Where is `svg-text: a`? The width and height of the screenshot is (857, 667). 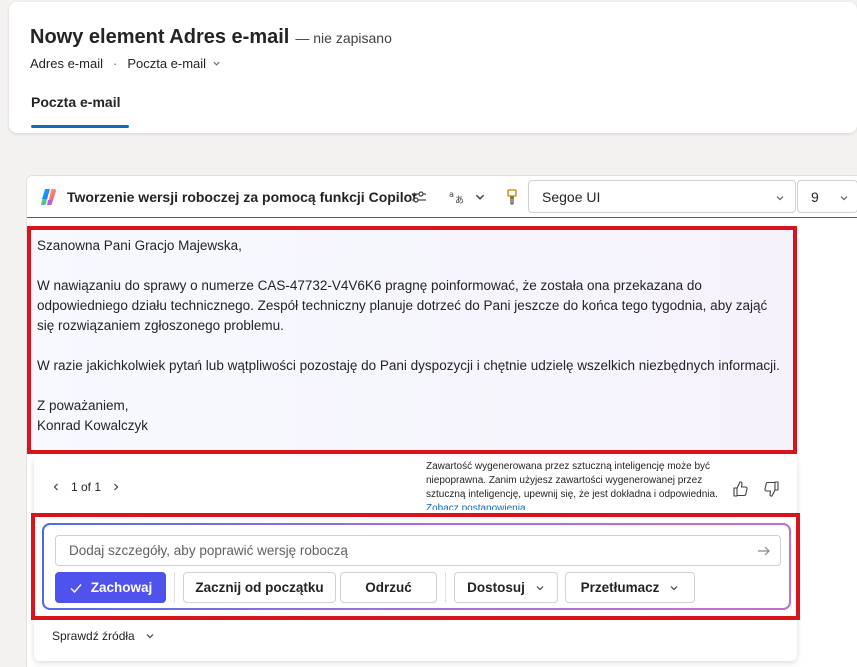
svg-text: a is located at coordinates (451, 194).